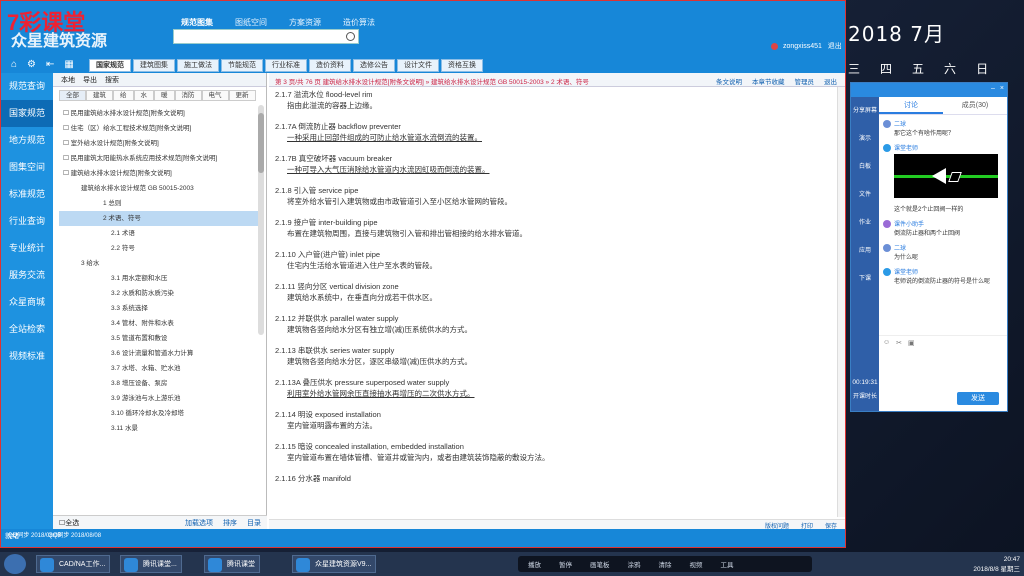  I want to click on header-link: 本章节收藏, so click(768, 81).